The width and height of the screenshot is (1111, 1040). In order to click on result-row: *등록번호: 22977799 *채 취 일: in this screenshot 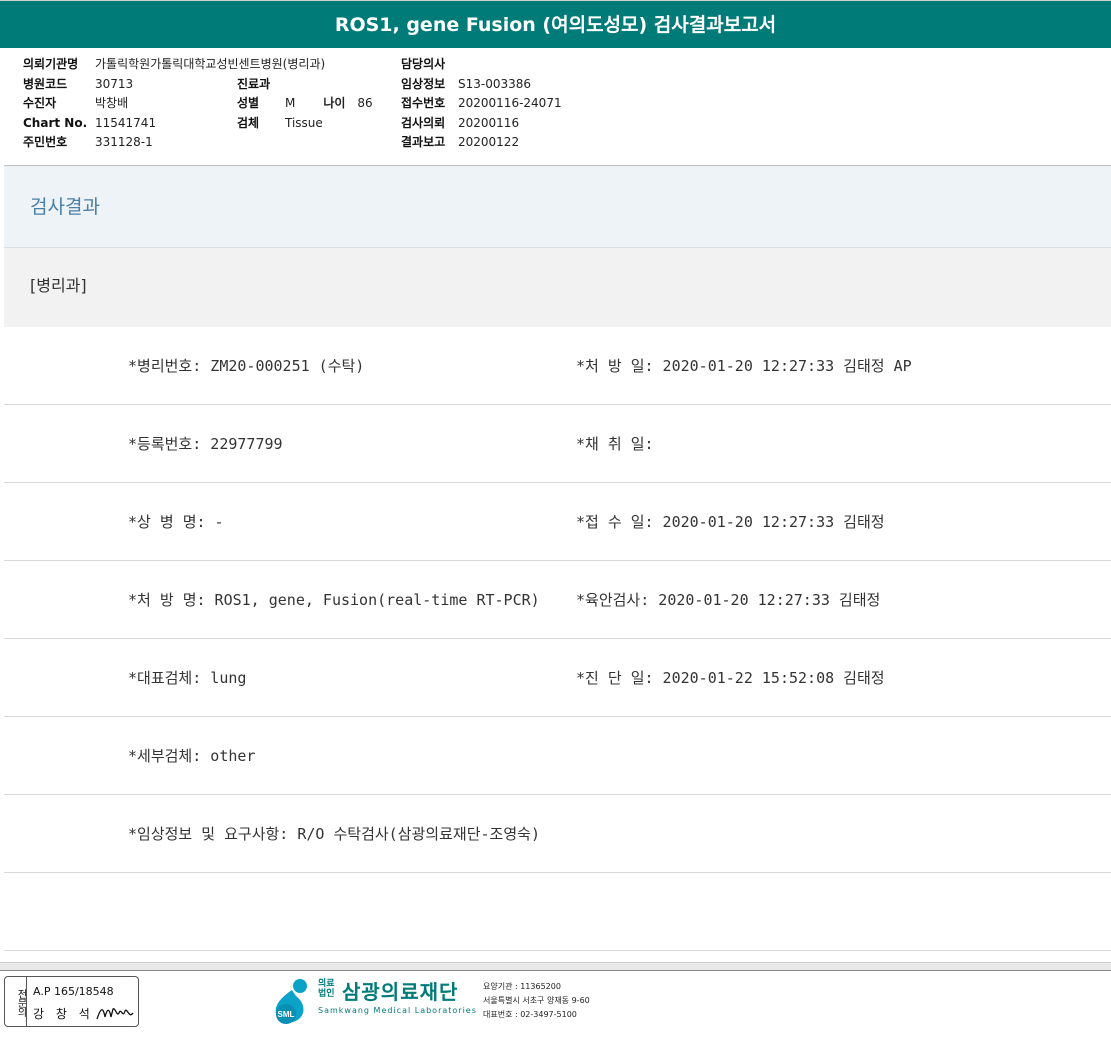, I will do `click(557, 444)`.